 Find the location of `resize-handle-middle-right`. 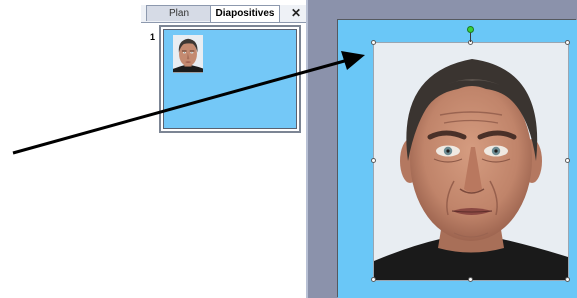

resize-handle-middle-right is located at coordinates (567, 160).